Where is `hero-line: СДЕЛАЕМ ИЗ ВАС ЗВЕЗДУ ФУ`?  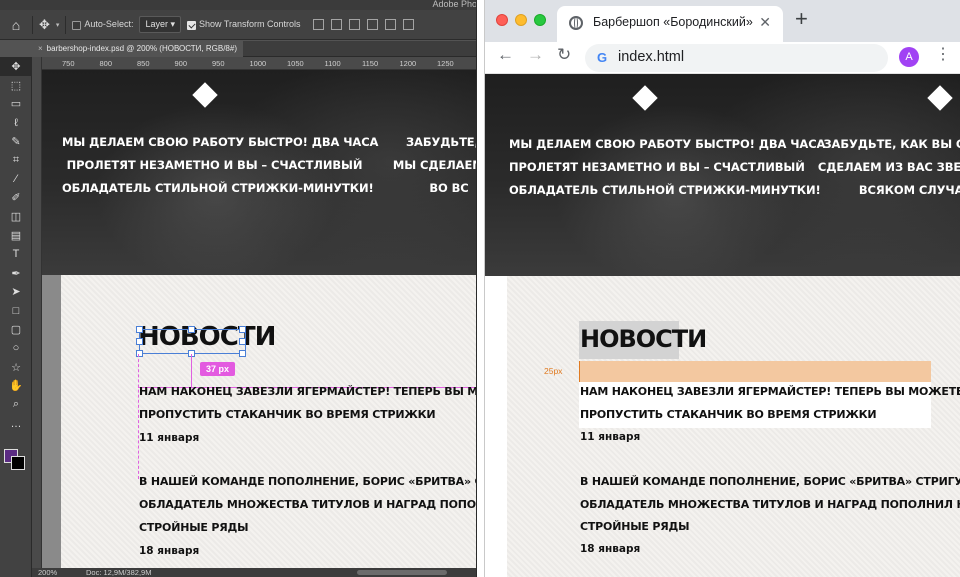 hero-line: СДЕЛАЕМ ИЗ ВАС ЗВЕЗДУ ФУ is located at coordinates (888, 167).